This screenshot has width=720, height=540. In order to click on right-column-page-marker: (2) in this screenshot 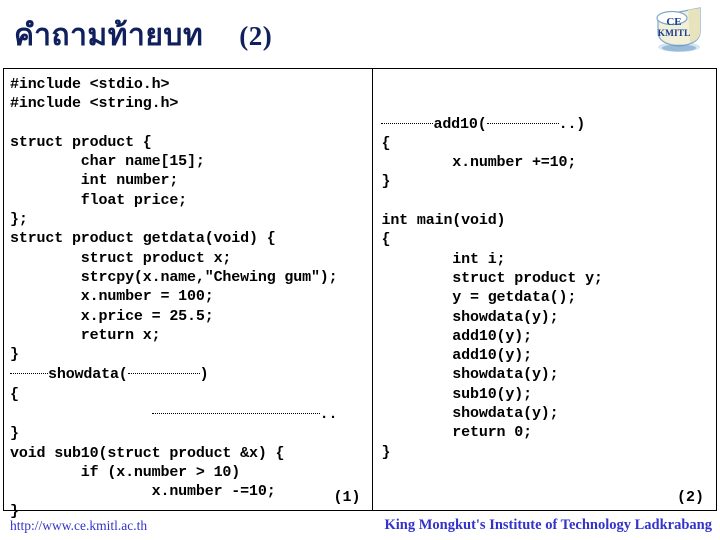, I will do `click(690, 497)`.